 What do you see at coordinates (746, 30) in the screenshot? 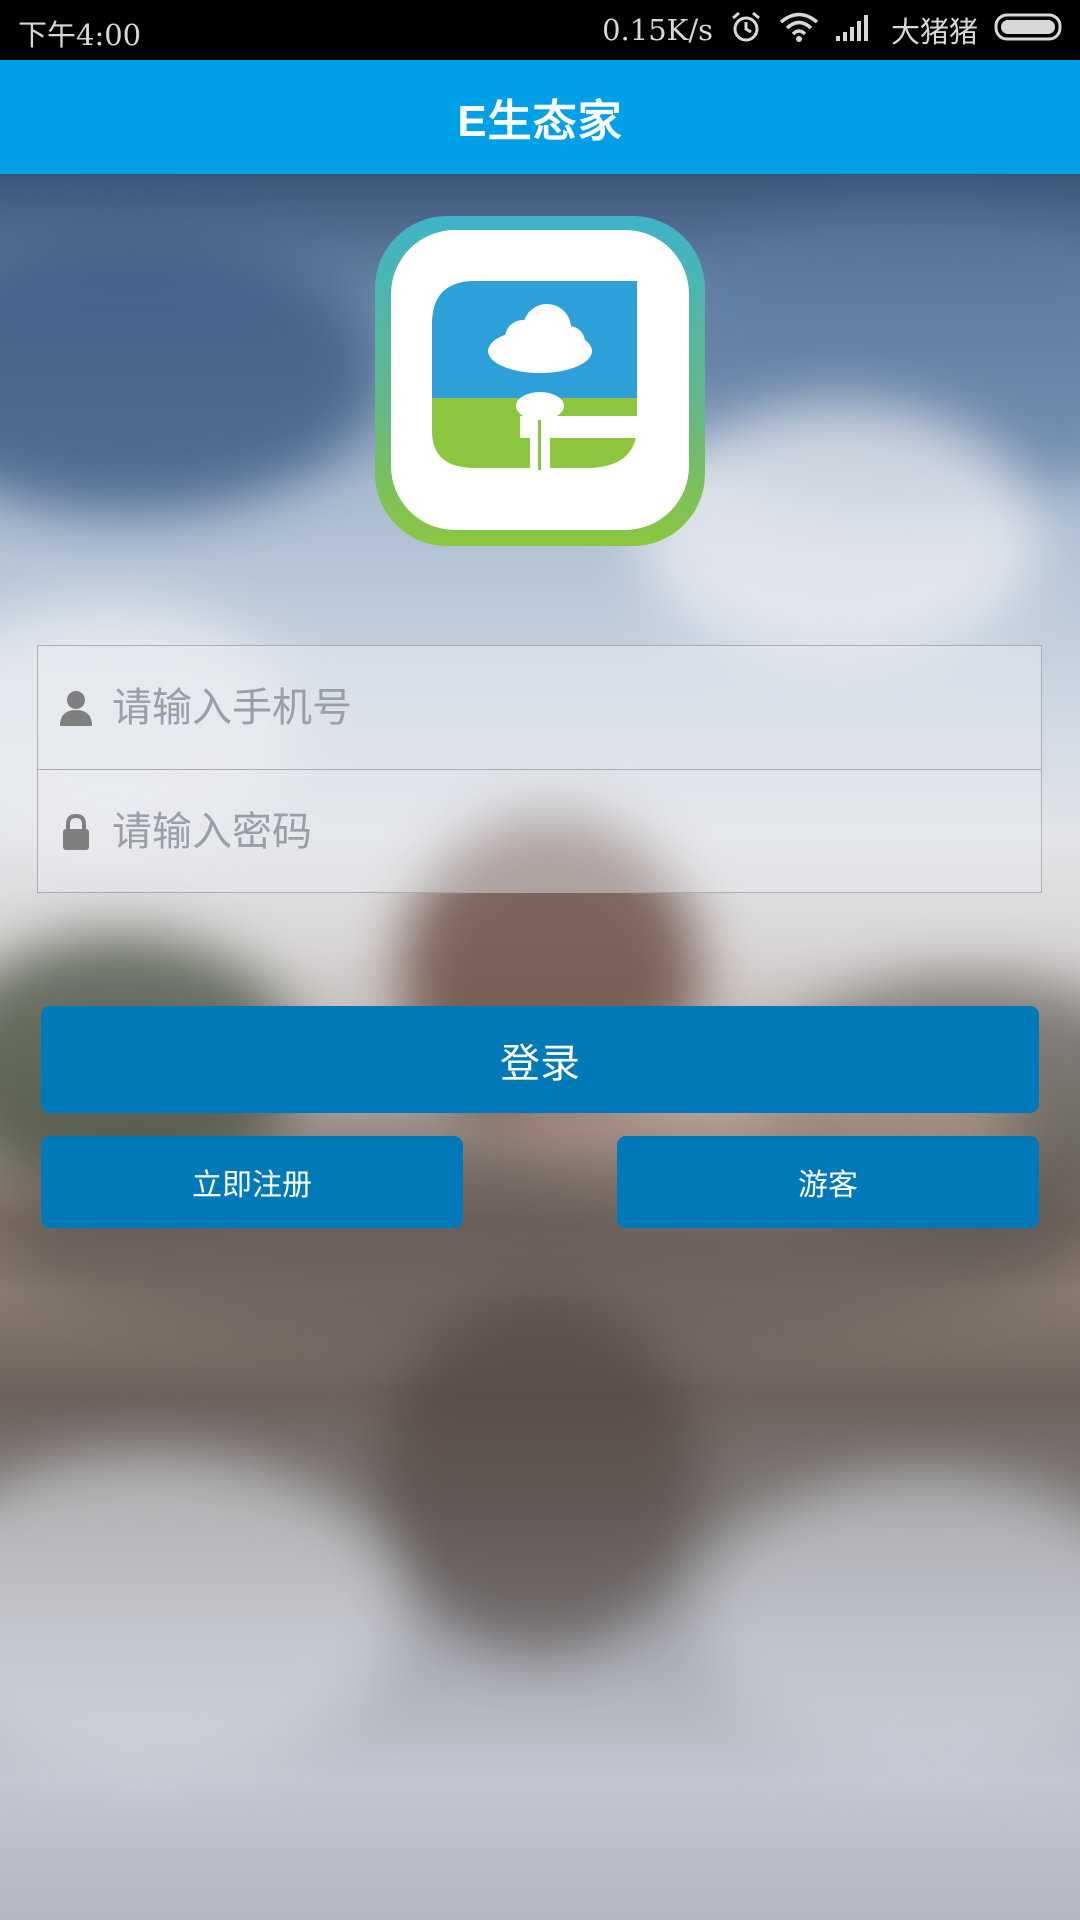
I see `alarm-icon` at bounding box center [746, 30].